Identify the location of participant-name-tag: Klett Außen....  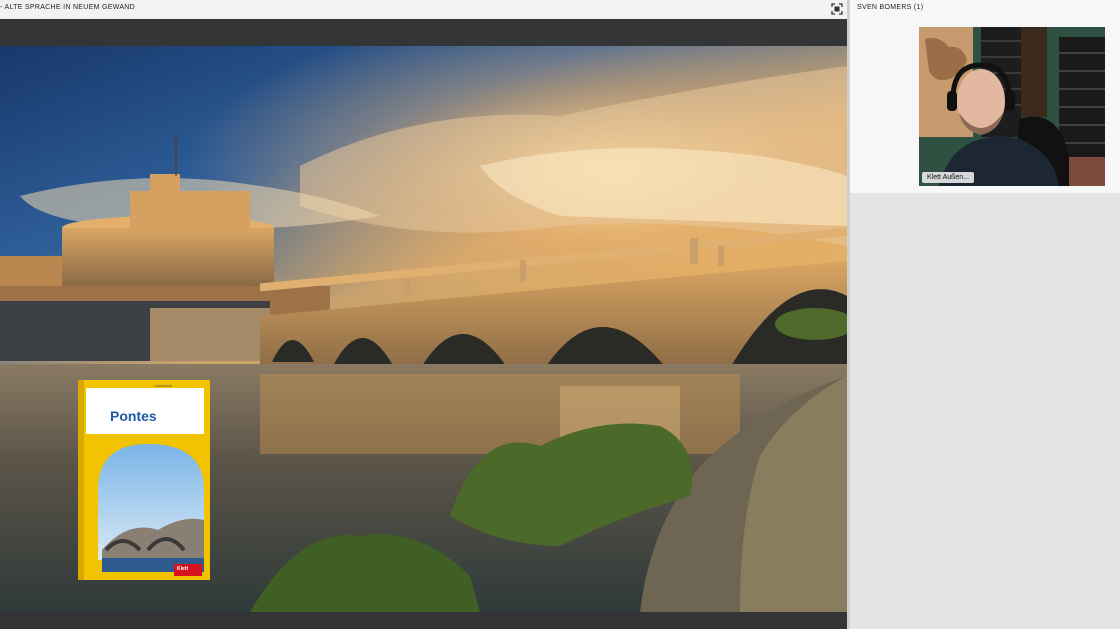
(948, 177).